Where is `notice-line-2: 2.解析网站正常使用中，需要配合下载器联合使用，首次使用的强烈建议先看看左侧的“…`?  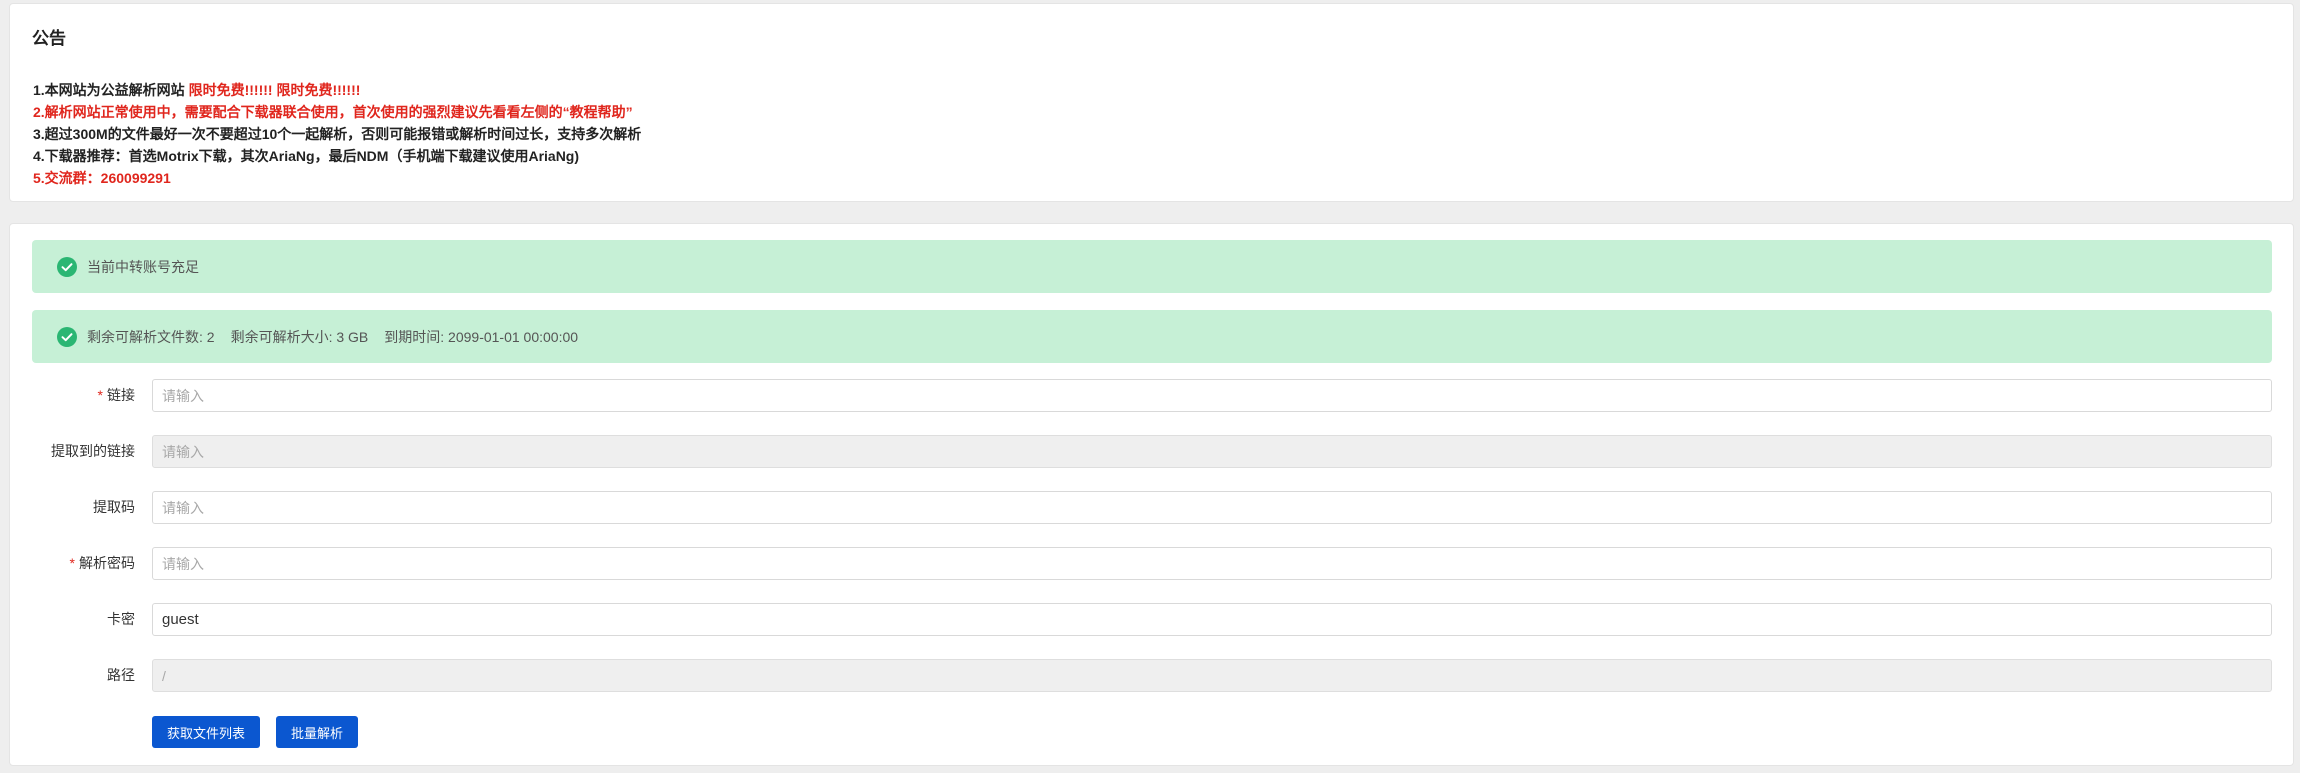 notice-line-2: 2.解析网站正常使用中，需要配合下载器联合使用，首次使用的强烈建议先看看左侧的“… is located at coordinates (333, 112).